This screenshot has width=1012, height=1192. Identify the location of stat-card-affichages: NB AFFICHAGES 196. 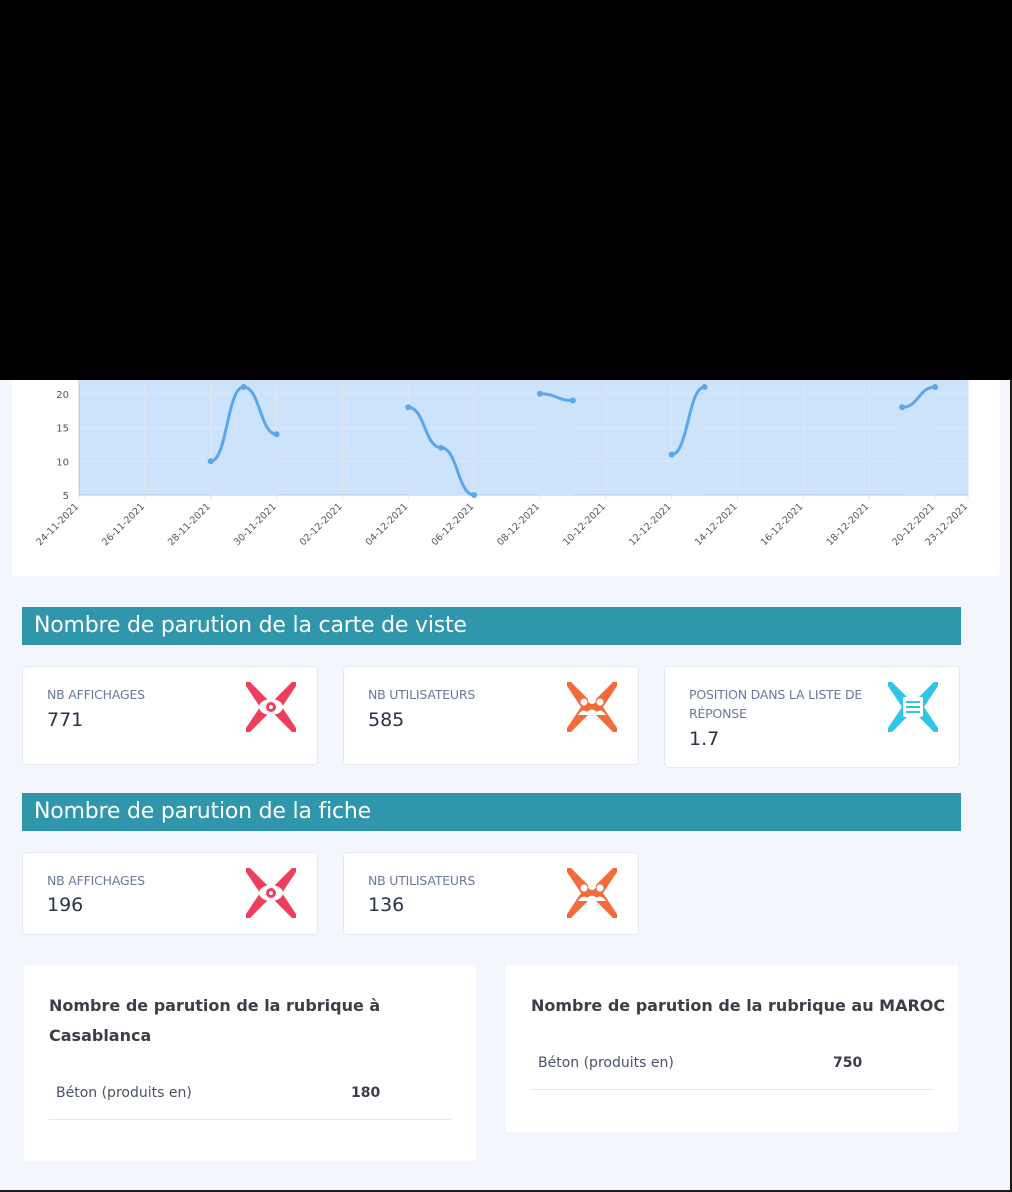
(170, 893).